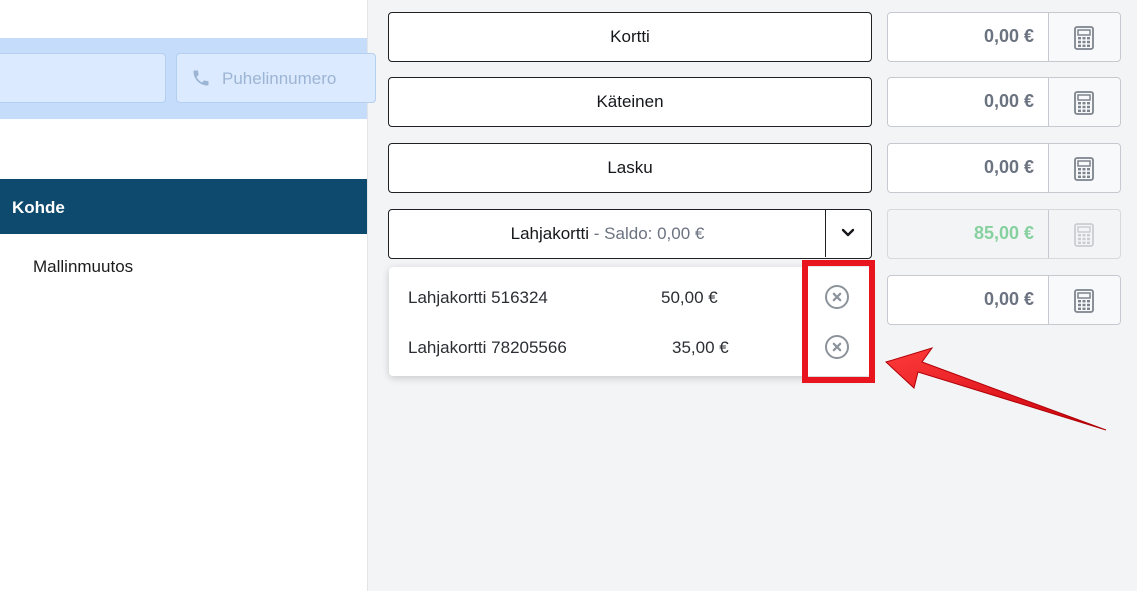 This screenshot has height=591, width=1137. I want to click on amount-value: 85,00 €, so click(1003, 233).